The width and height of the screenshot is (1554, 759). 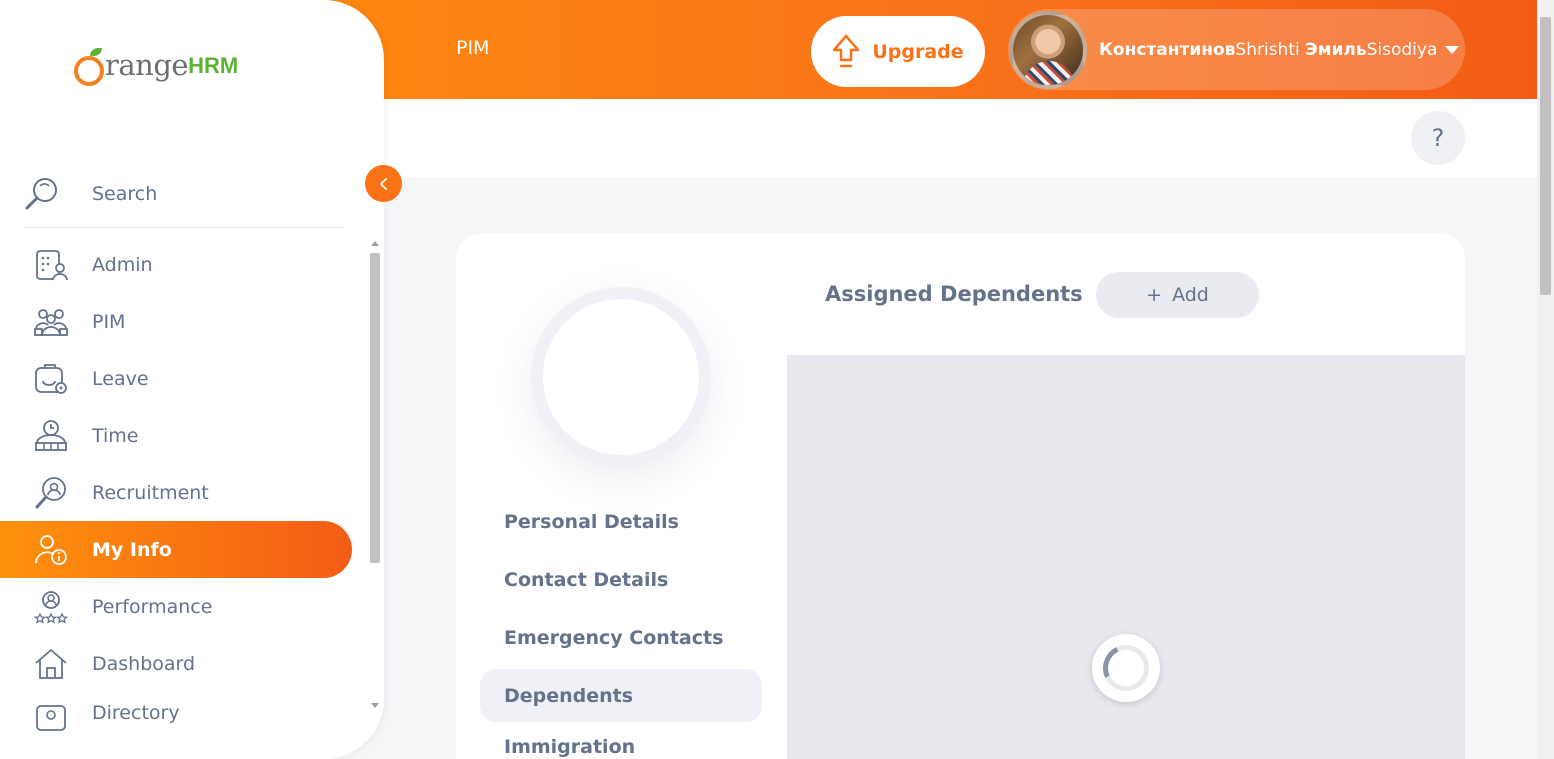 What do you see at coordinates (1190, 295) in the screenshot?
I see `add-label: Add` at bounding box center [1190, 295].